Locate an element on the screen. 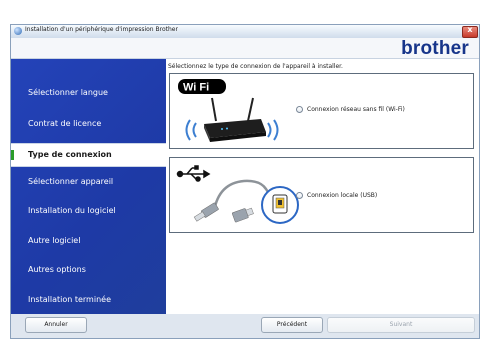  usb-option-label: Connexion locale (USB) is located at coordinates (342, 195).